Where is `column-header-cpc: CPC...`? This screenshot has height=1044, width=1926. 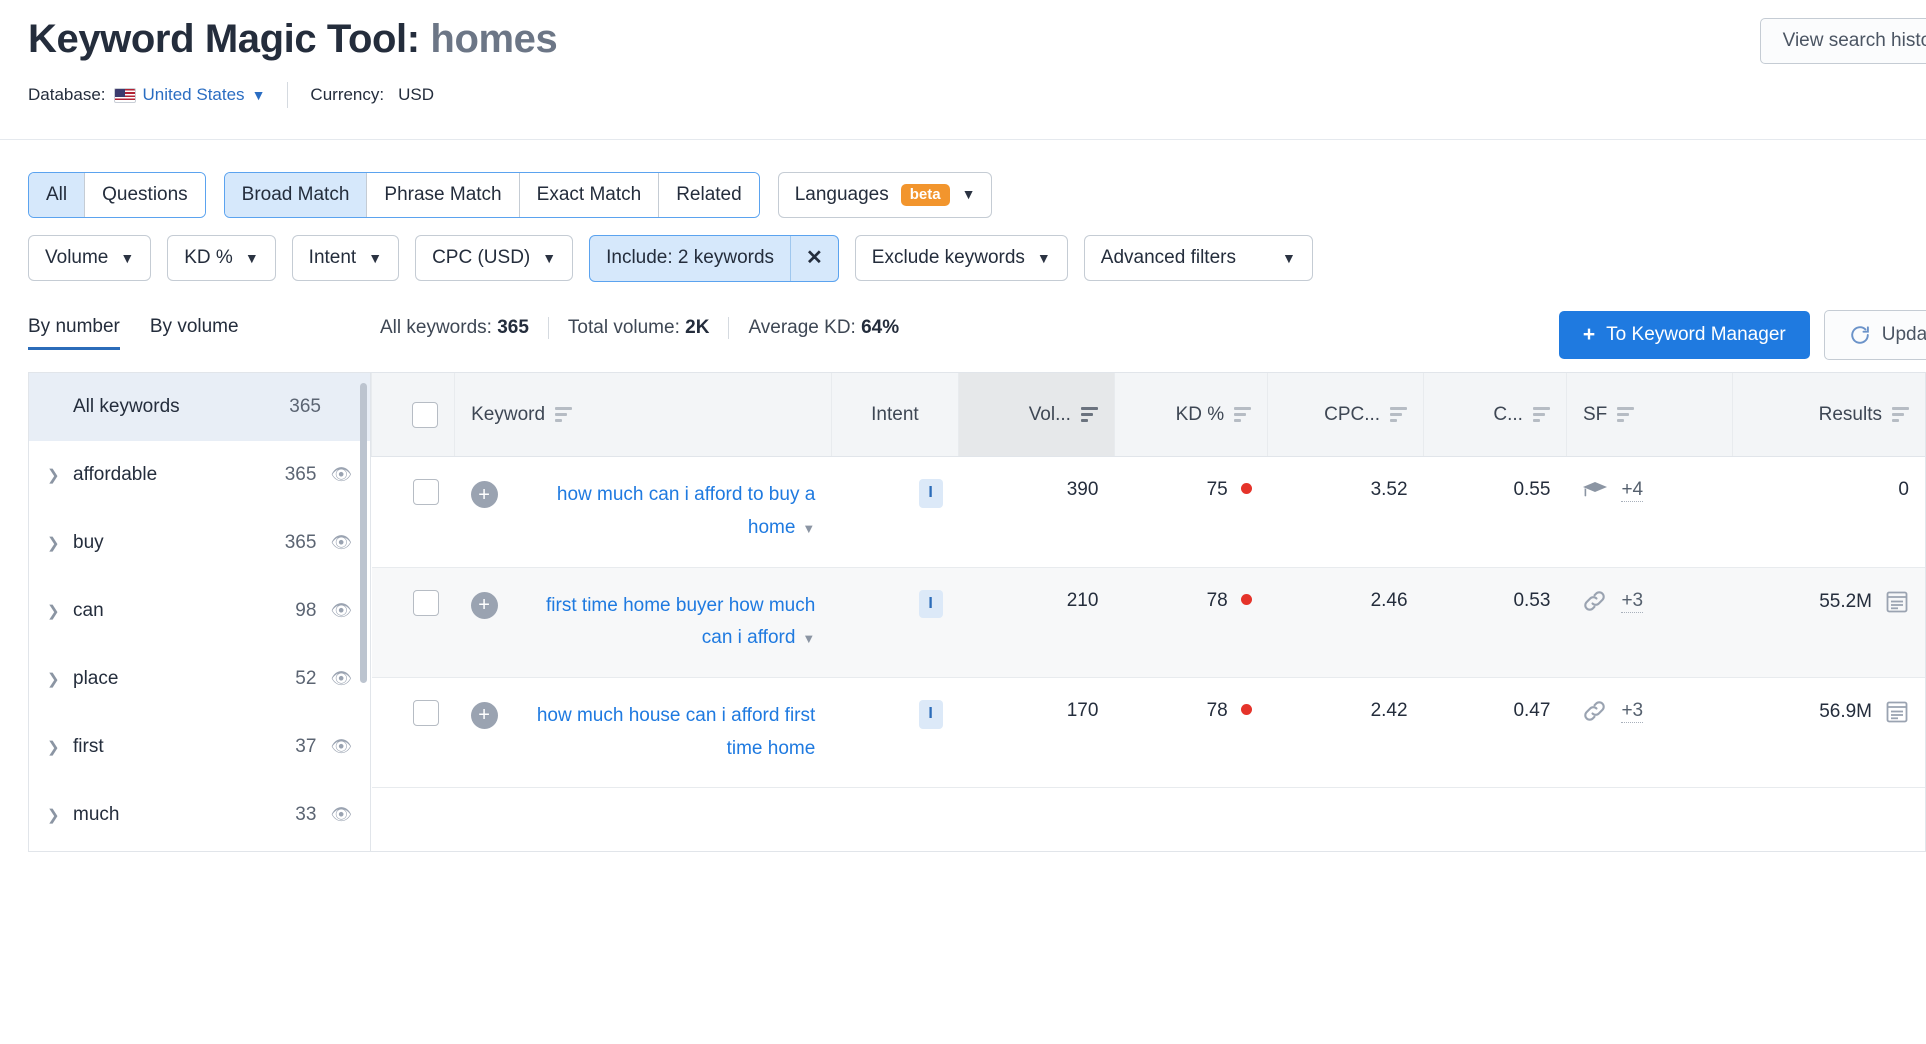
column-header-cpc: CPC... is located at coordinates (1345, 415).